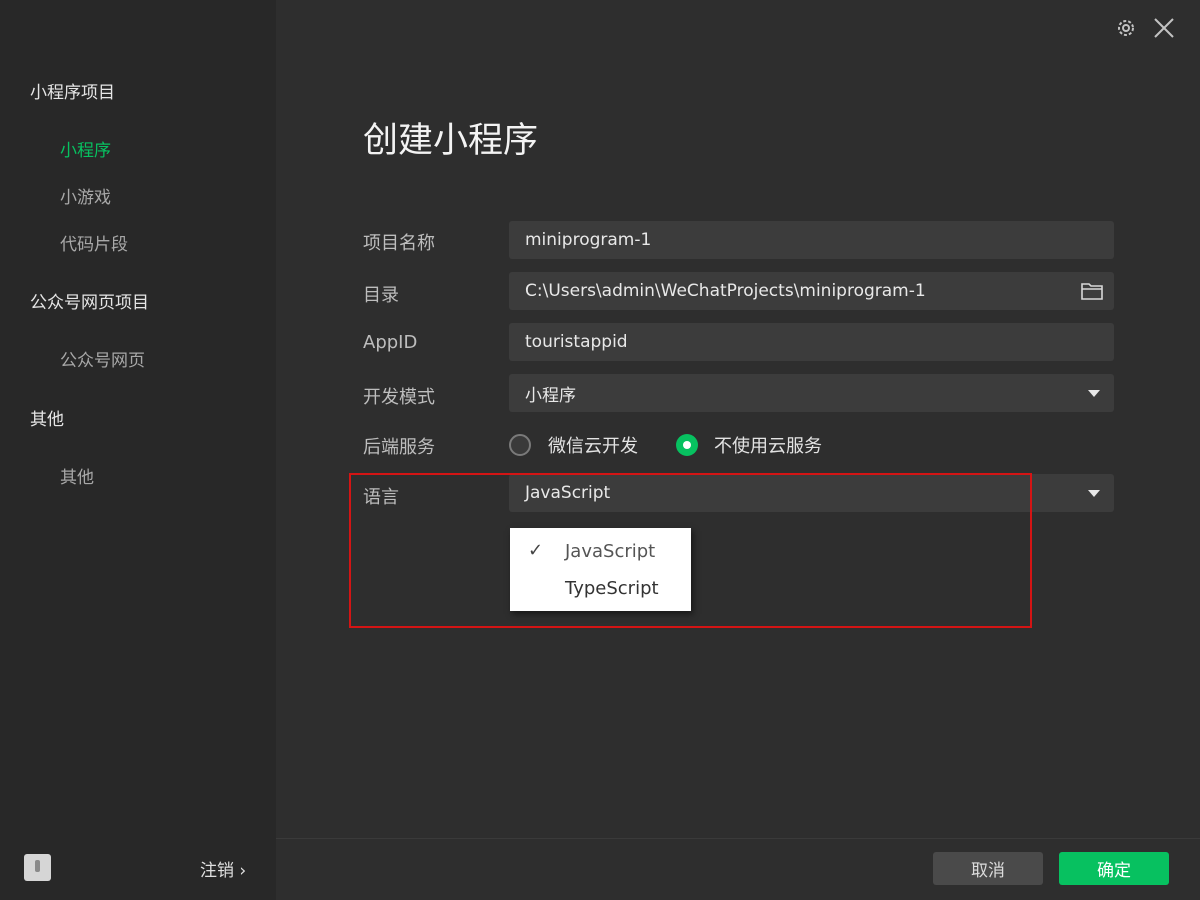 This screenshot has height=900, width=1200. I want to click on close-icon, so click(1164, 30).